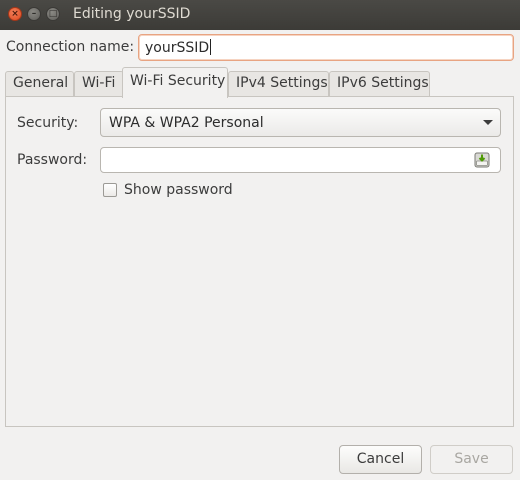 Image resolution: width=520 pixels, height=480 pixels. Describe the element at coordinates (53, 14) in the screenshot. I see `maximize-window-button: □` at that location.